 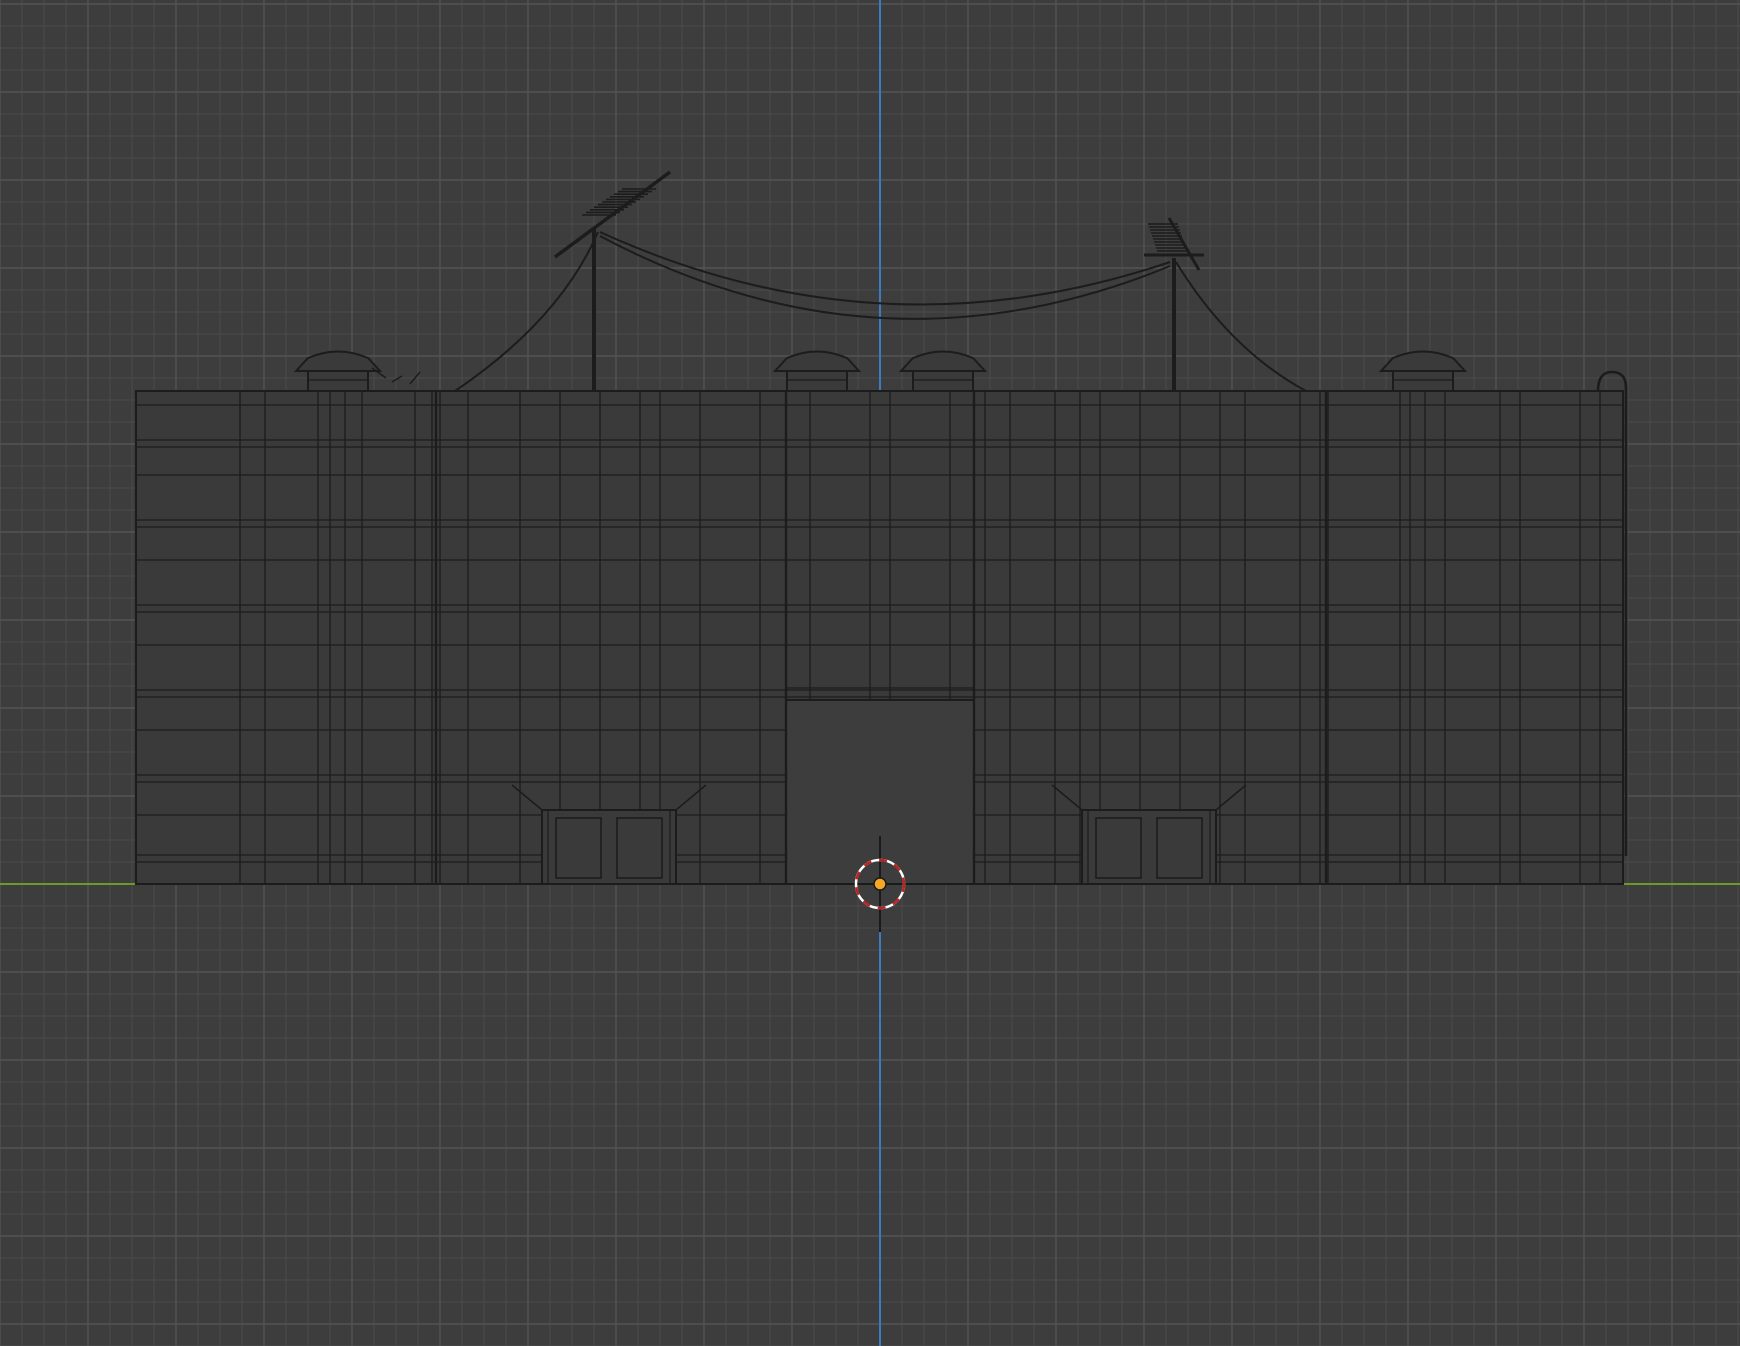 I want to click on antenna, so click(x=1174, y=304).